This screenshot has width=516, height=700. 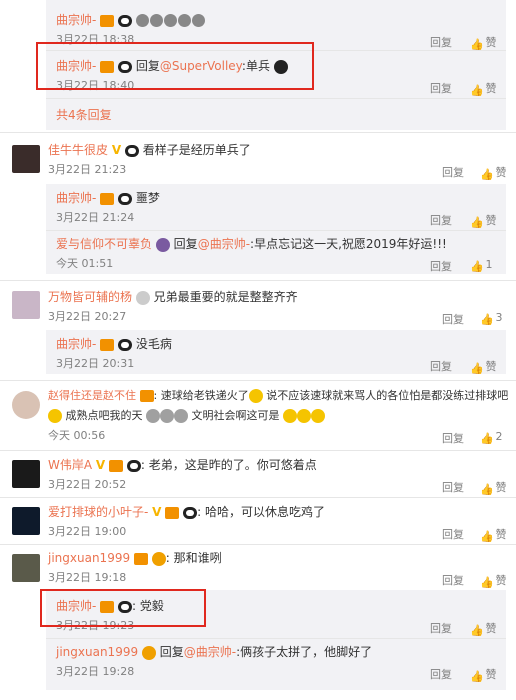 What do you see at coordinates (98, 512) in the screenshot?
I see `username-link: 爱打排球的小叶子-` at bounding box center [98, 512].